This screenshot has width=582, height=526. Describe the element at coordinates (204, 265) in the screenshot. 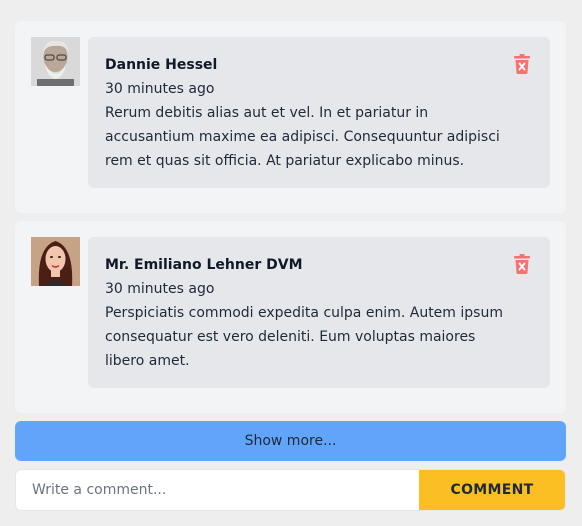

I see `comment-author: Mr. Emiliano Lehner DVM` at that location.